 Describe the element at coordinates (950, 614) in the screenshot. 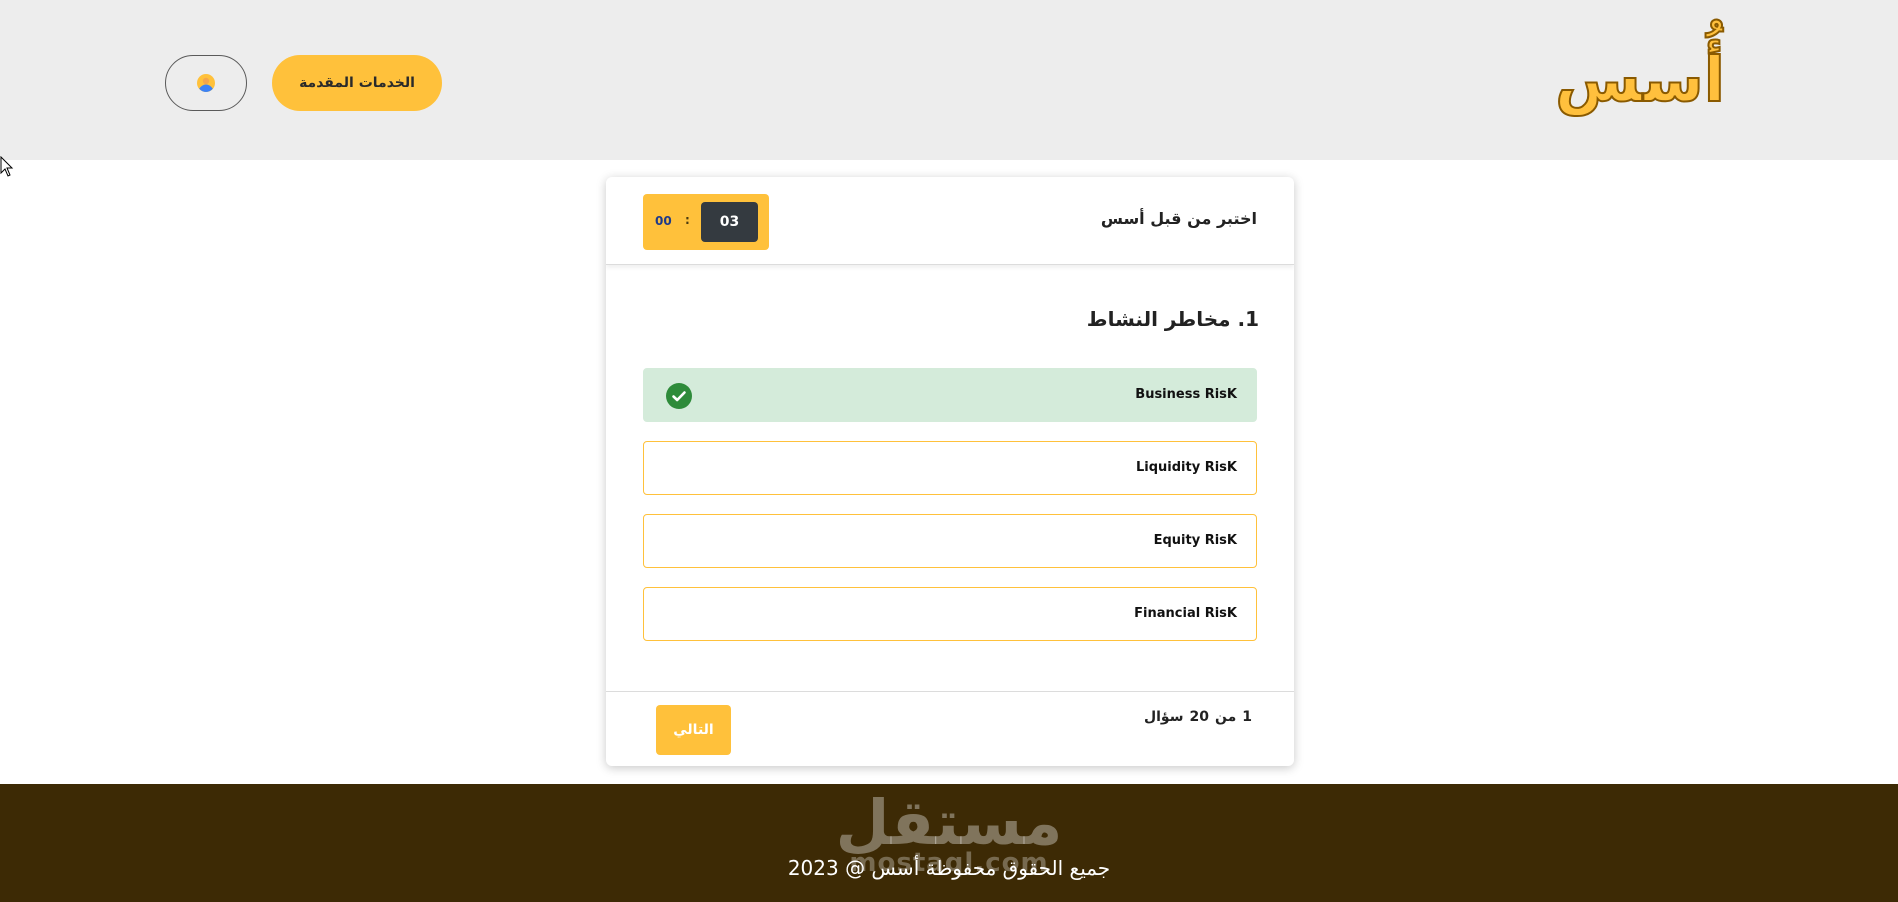

I see `answer-option-financial-risk: Financial RisK` at that location.